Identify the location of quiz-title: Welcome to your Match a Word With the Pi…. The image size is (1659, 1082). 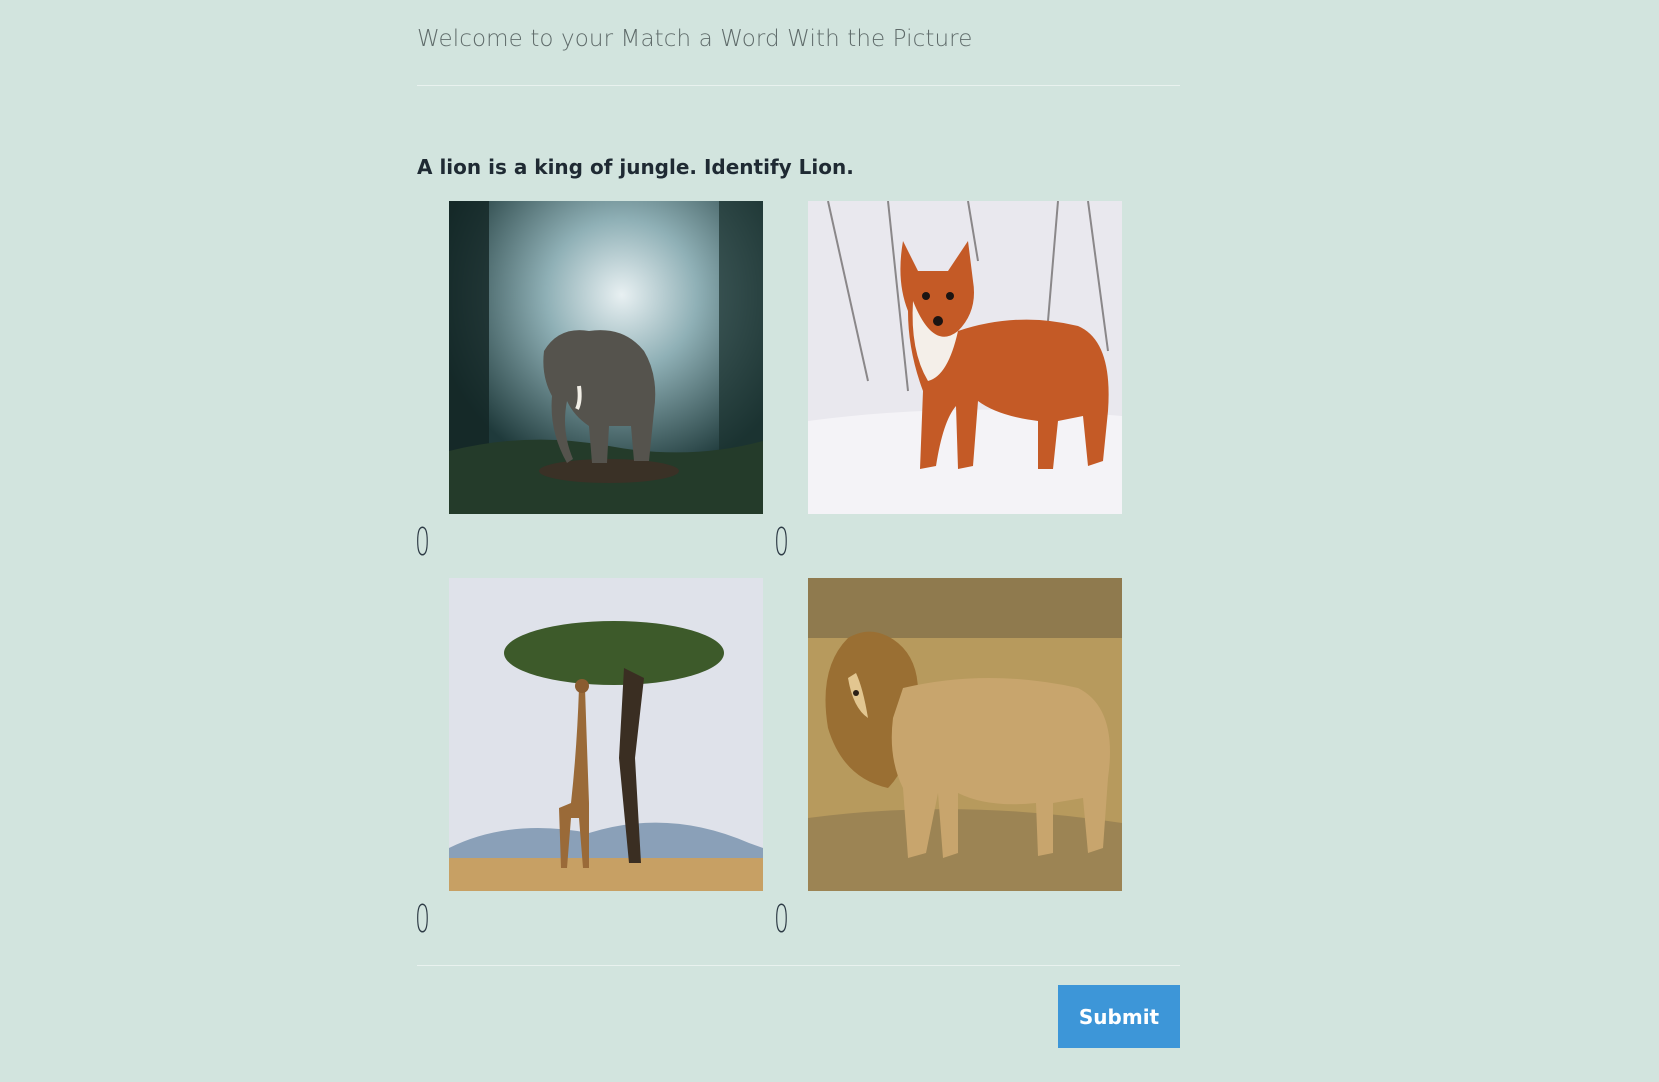
(695, 39).